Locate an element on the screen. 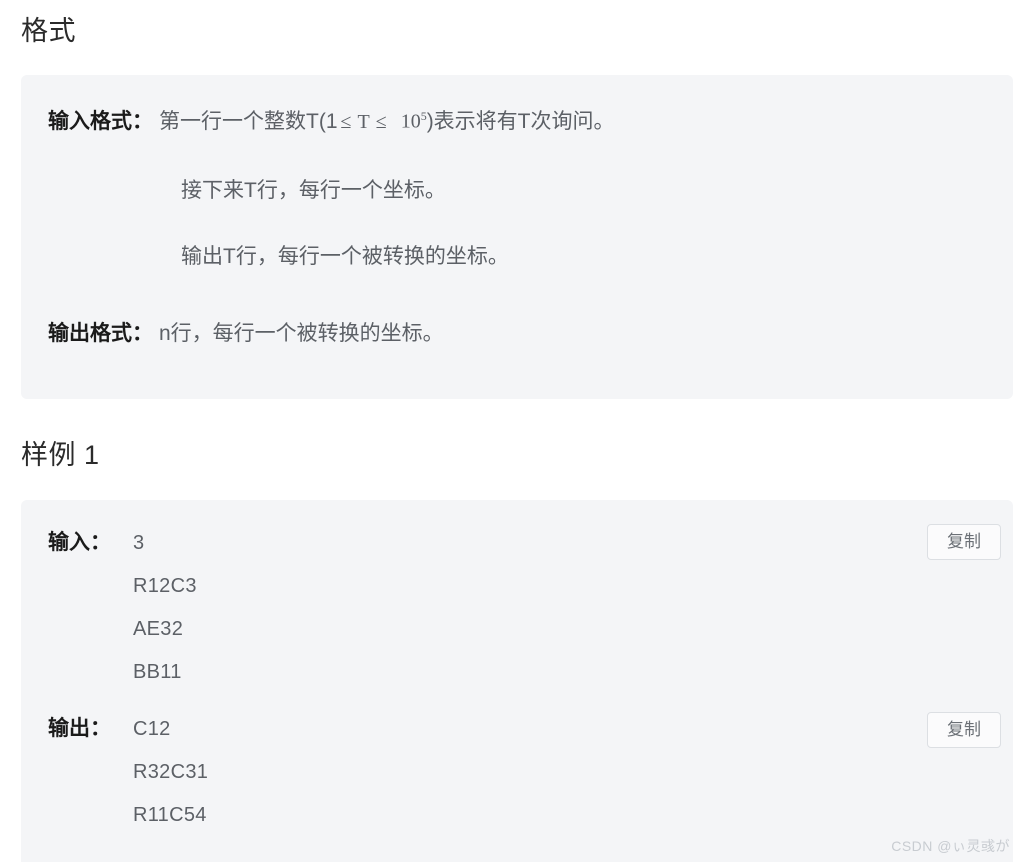 Image resolution: width=1020 pixels, height=862 pixels. csdn-watermark: CSDN @ぃ灵彧が is located at coordinates (950, 846).